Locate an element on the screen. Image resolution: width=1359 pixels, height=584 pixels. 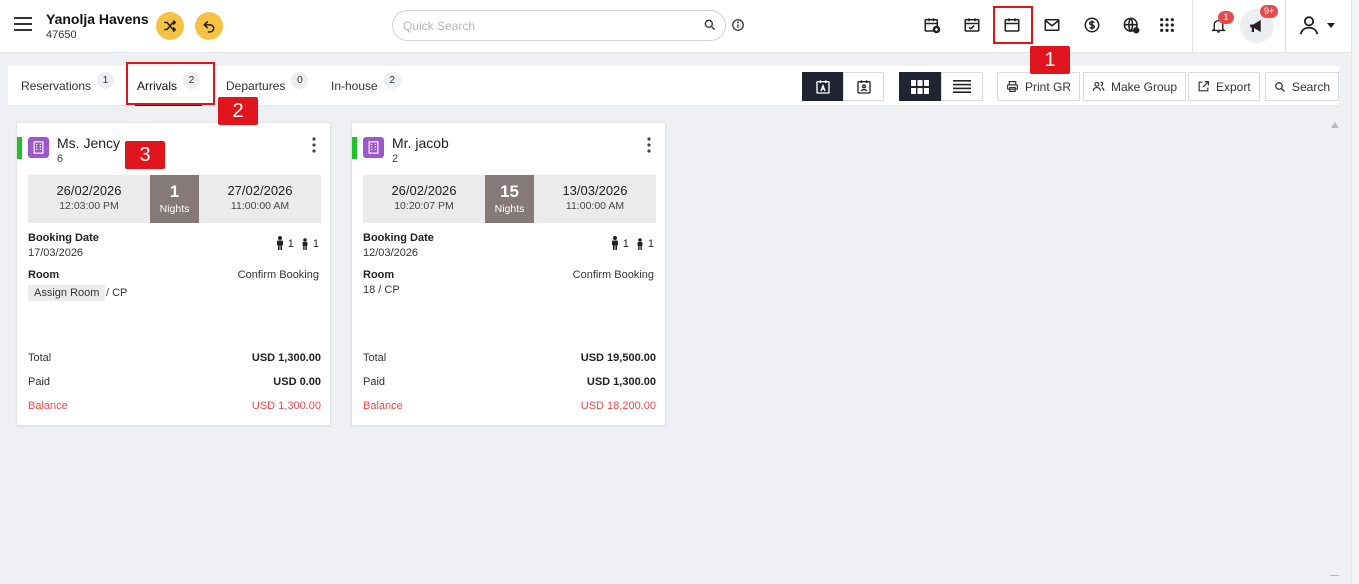
scroll-up-icon is located at coordinates (1335, 125).